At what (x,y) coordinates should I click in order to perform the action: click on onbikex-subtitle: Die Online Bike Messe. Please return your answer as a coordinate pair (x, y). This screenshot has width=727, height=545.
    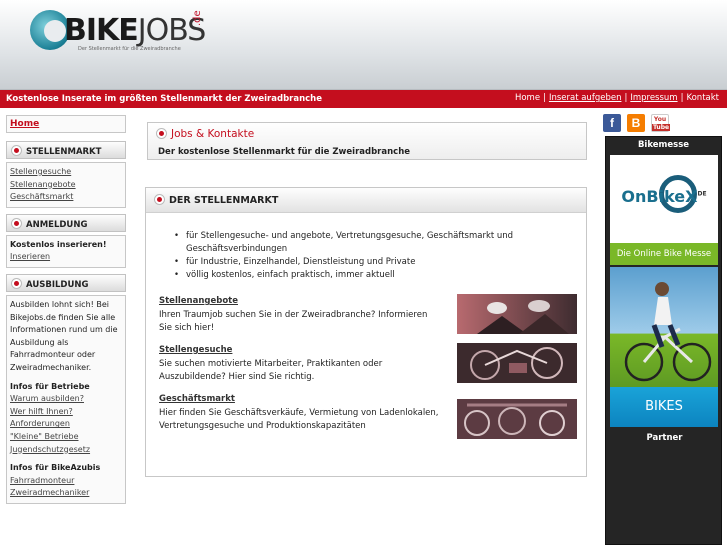
    Looking at the image, I should click on (664, 254).